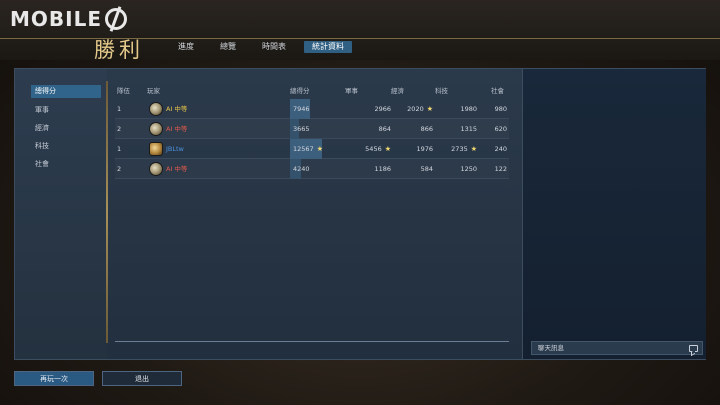 This screenshot has height=405, width=720. I want to click on sidebar-item-technology: 科技, so click(66, 146).